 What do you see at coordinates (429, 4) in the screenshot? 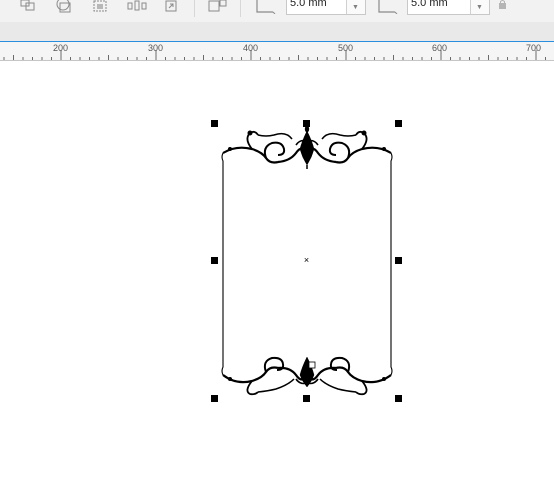
I see `corner-radius-value-2: 5.0 mm` at bounding box center [429, 4].